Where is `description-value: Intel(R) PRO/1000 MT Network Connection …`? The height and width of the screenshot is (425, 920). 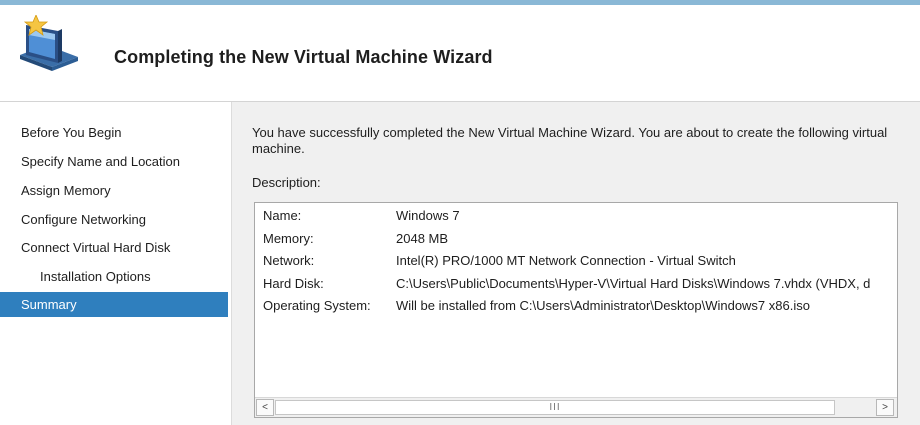
description-value: Intel(R) PRO/1000 MT Network Connection … is located at coordinates (566, 260).